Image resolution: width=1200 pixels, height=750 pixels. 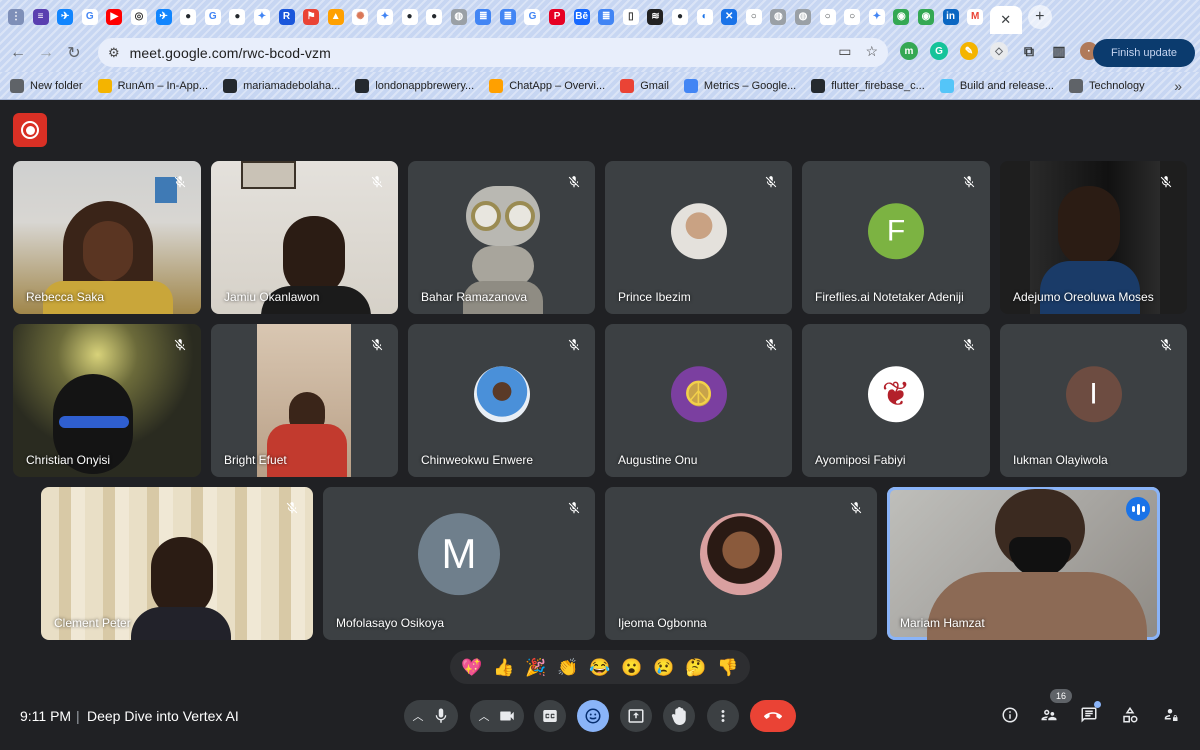 I want to click on extension-shield-icon: ◇, so click(x=999, y=51).